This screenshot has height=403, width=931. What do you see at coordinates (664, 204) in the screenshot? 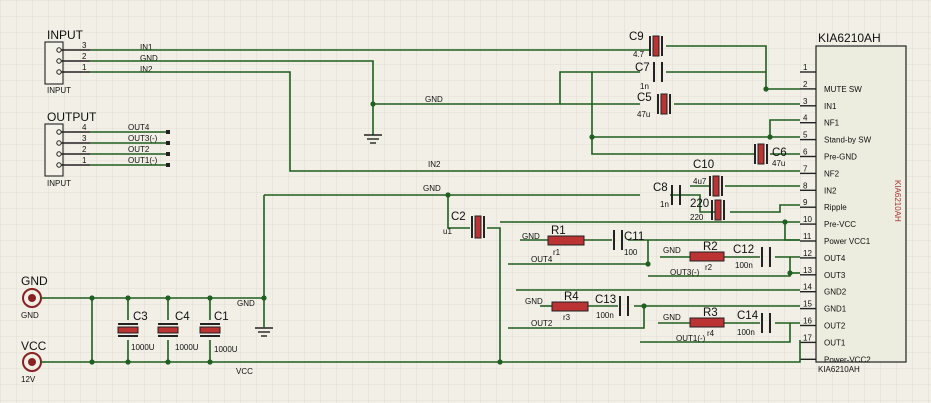
I see `c8-value: 1n` at bounding box center [664, 204].